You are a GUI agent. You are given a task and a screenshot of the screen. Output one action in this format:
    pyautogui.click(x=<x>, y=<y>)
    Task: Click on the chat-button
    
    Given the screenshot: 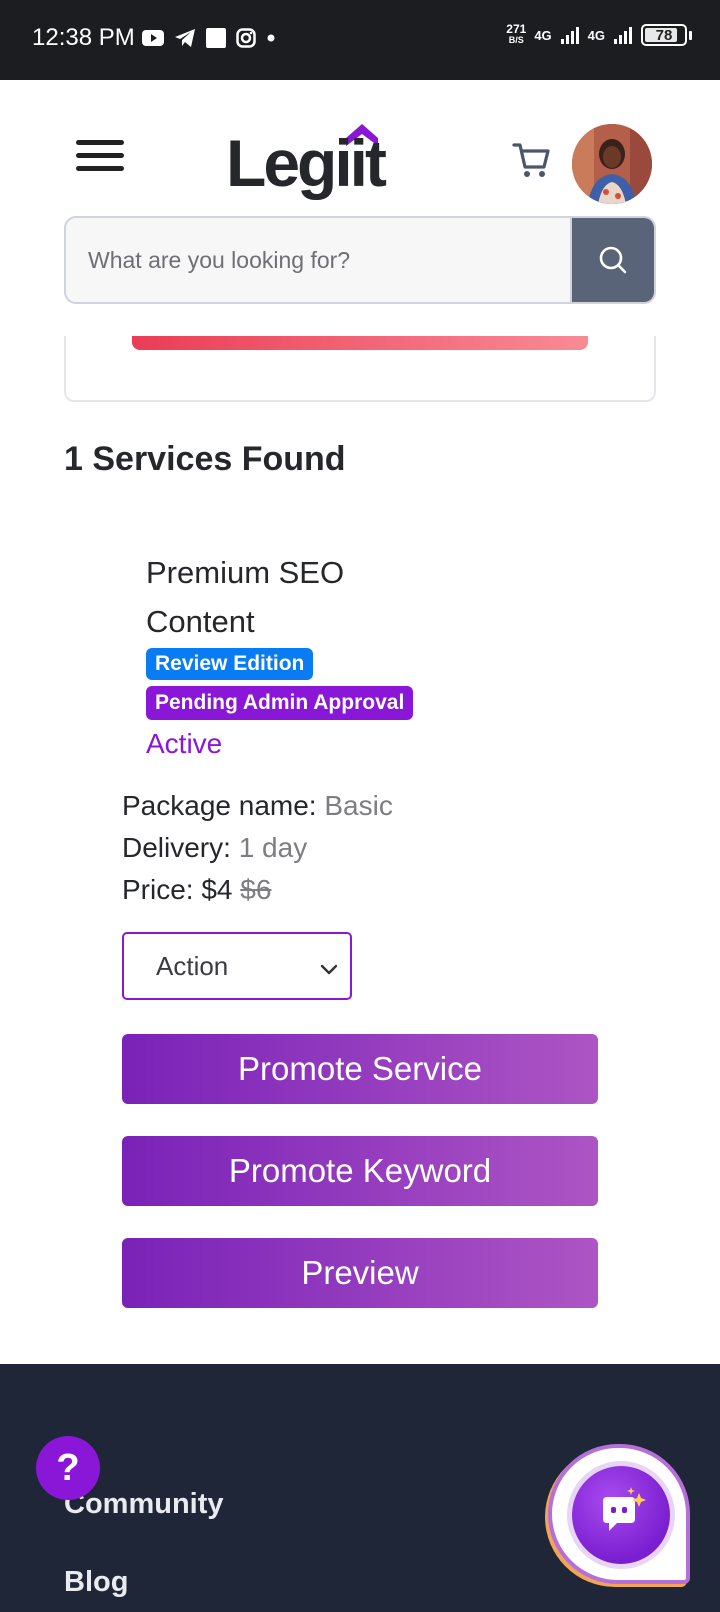 What is the action you would take?
    pyautogui.click(x=621, y=1515)
    